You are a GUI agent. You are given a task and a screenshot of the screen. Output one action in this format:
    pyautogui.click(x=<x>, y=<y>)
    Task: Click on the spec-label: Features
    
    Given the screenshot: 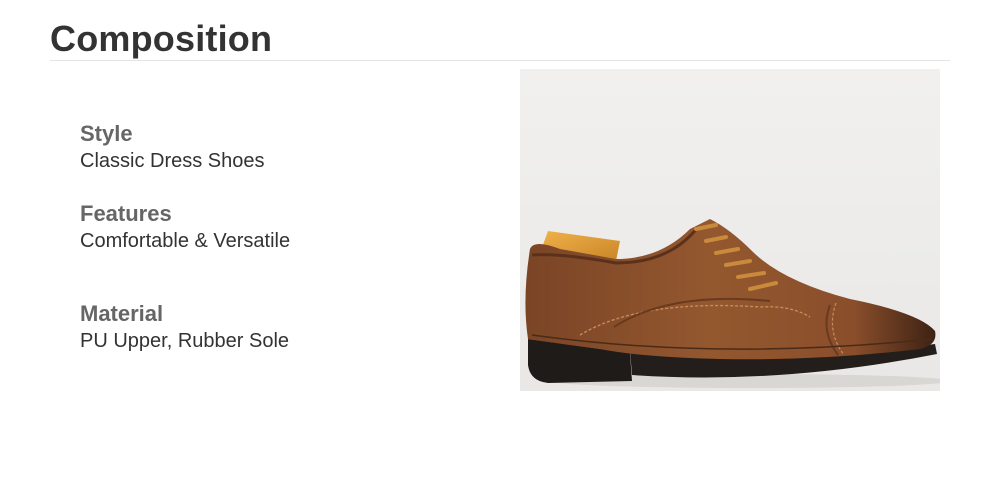 What is the action you would take?
    pyautogui.click(x=126, y=213)
    